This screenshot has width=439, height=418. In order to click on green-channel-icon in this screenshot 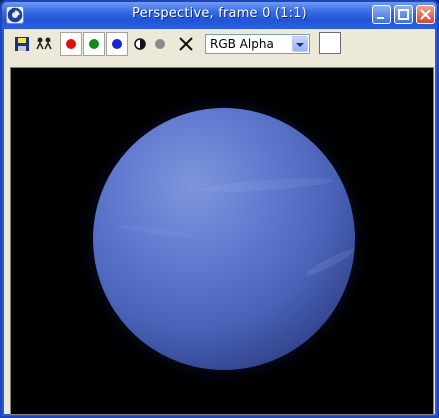, I will do `click(94, 44)`.